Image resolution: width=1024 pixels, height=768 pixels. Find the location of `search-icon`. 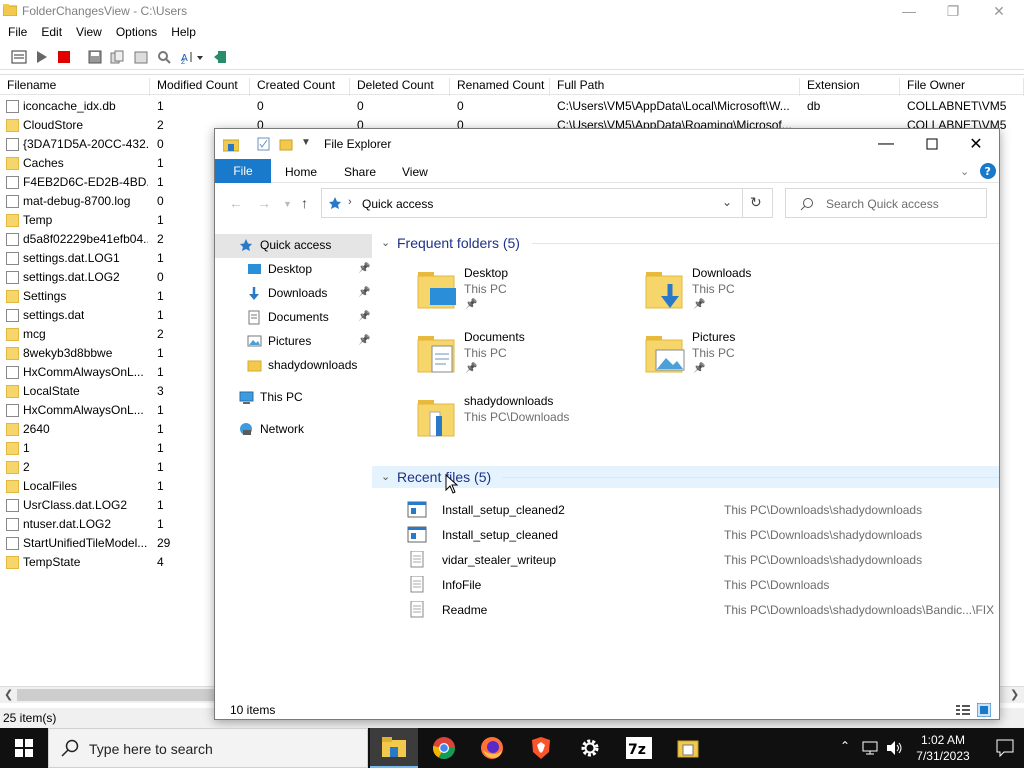

search-icon is located at coordinates (70, 748).